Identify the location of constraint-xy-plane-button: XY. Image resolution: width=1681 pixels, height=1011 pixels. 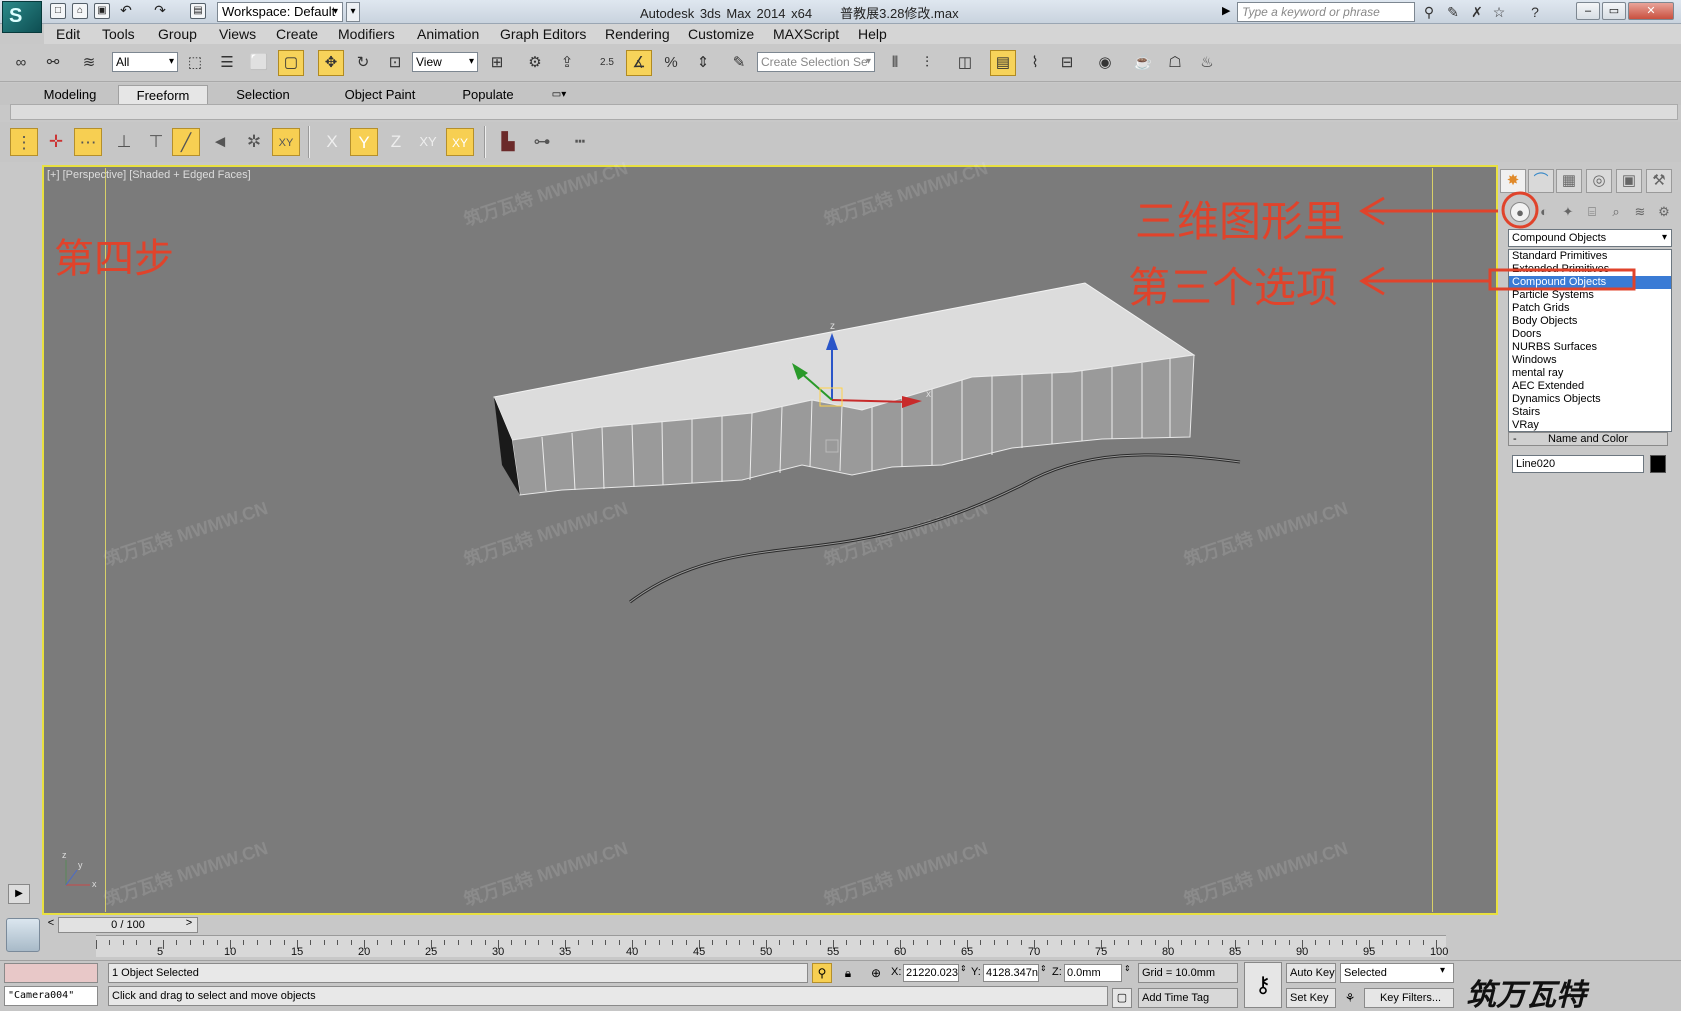
(460, 142).